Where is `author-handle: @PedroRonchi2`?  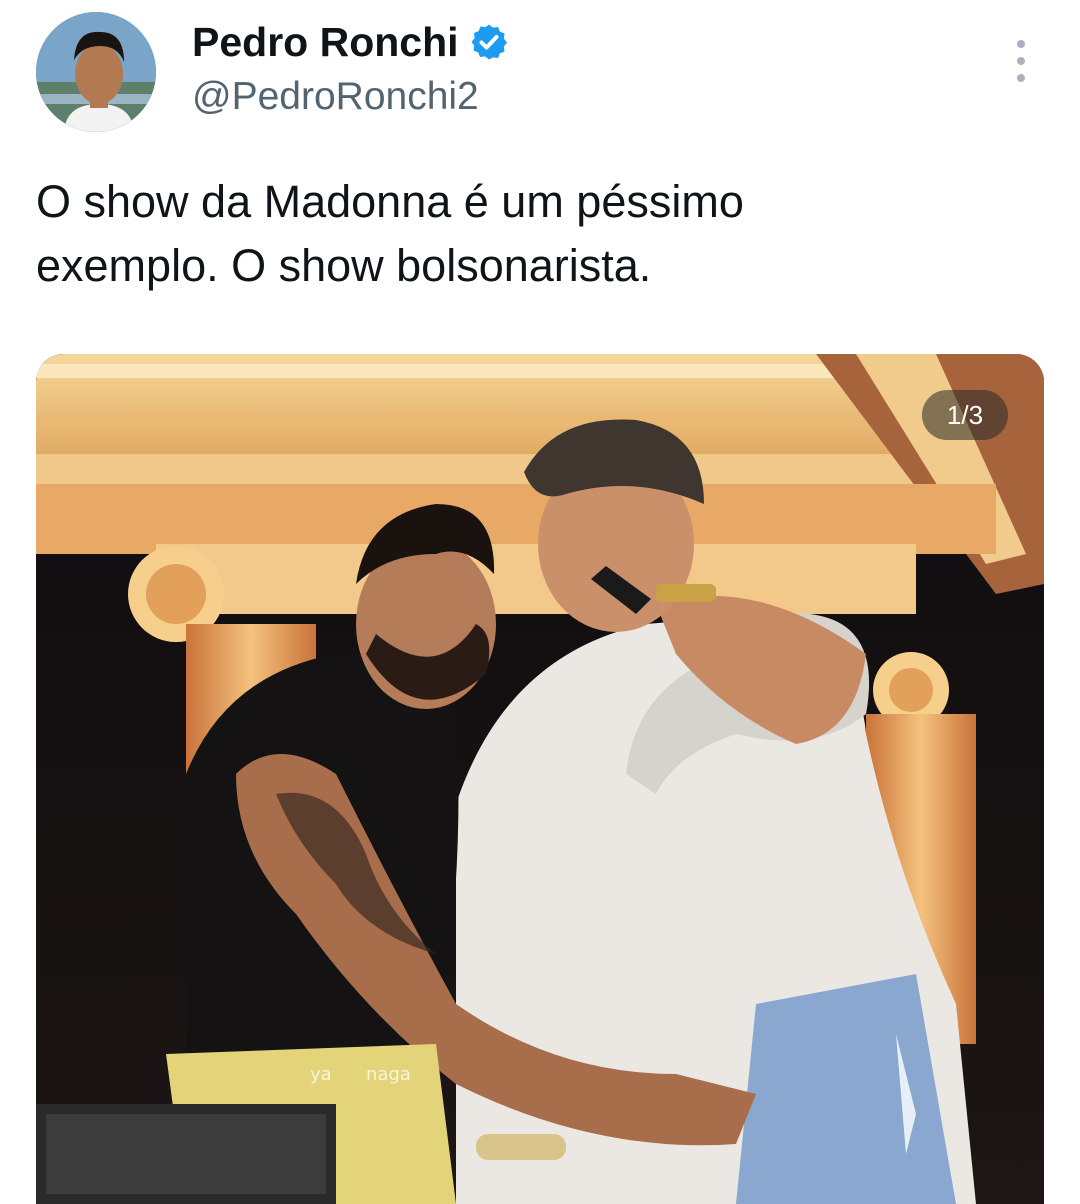 author-handle: @PedroRonchi2 is located at coordinates (335, 97).